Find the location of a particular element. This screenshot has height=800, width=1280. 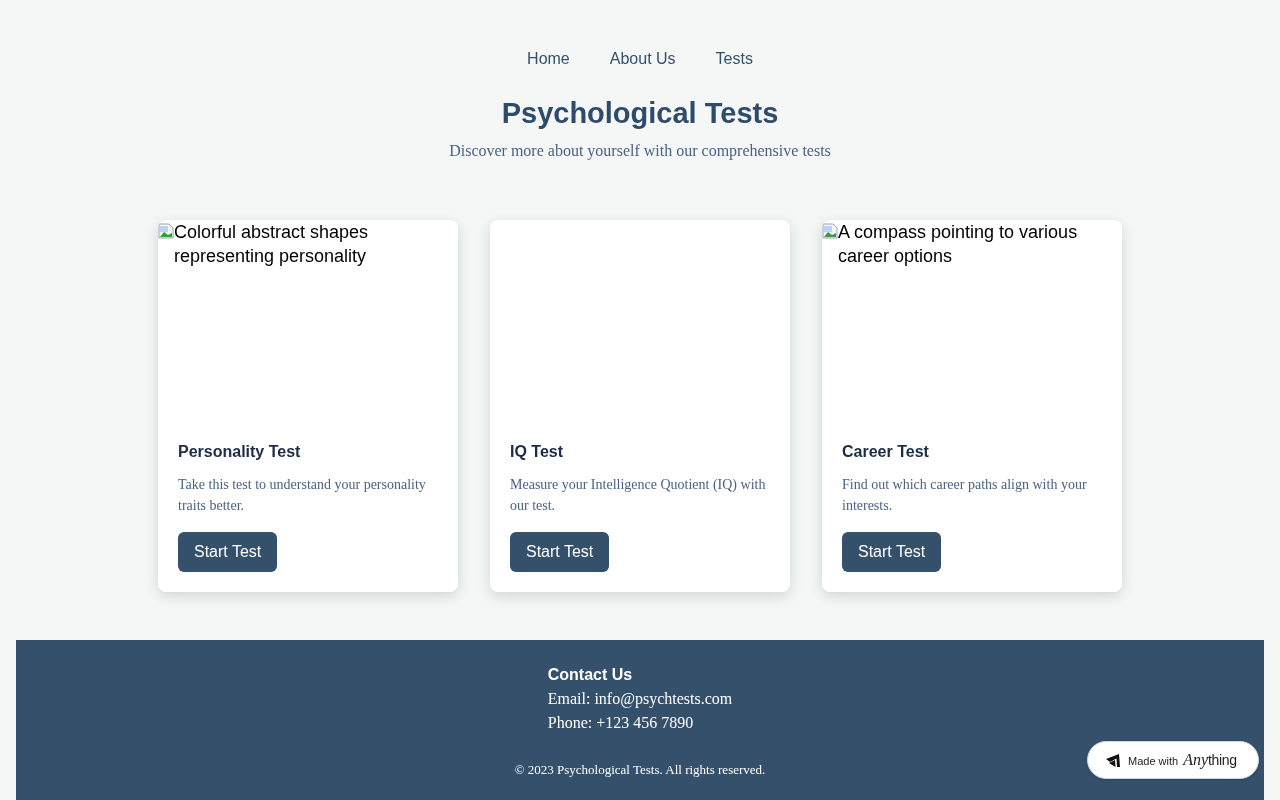

card-title: Personality Test is located at coordinates (239, 452).